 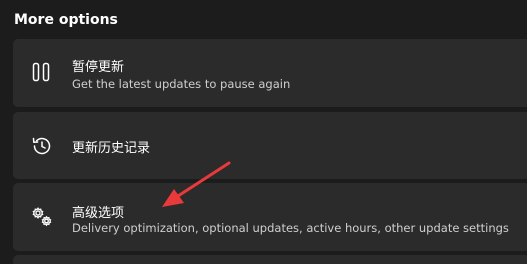 What do you see at coordinates (270, 259) in the screenshot?
I see `next-option-card` at bounding box center [270, 259].